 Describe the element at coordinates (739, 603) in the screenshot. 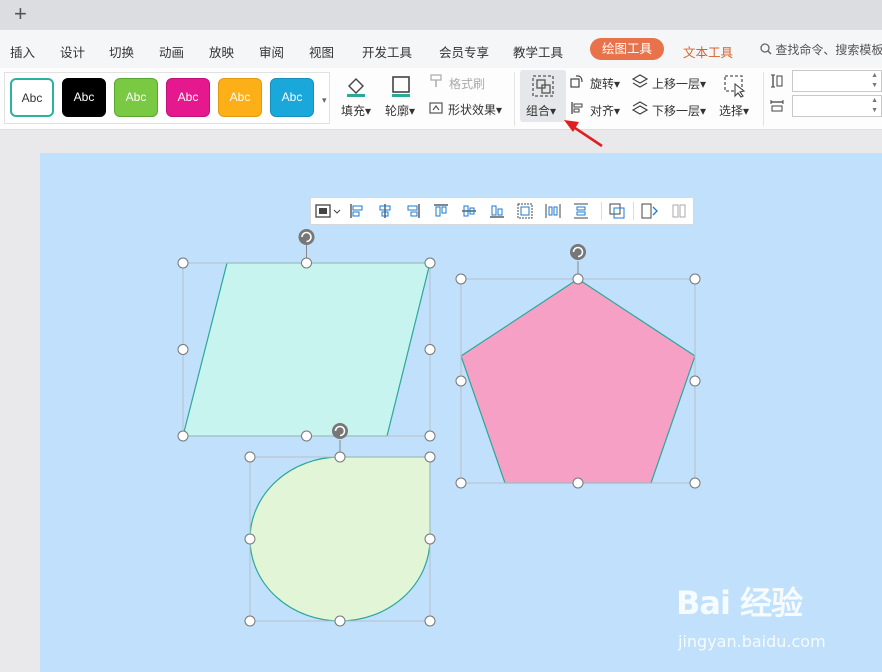

I see `baidu-watermark-logo: Bai 经验` at that location.